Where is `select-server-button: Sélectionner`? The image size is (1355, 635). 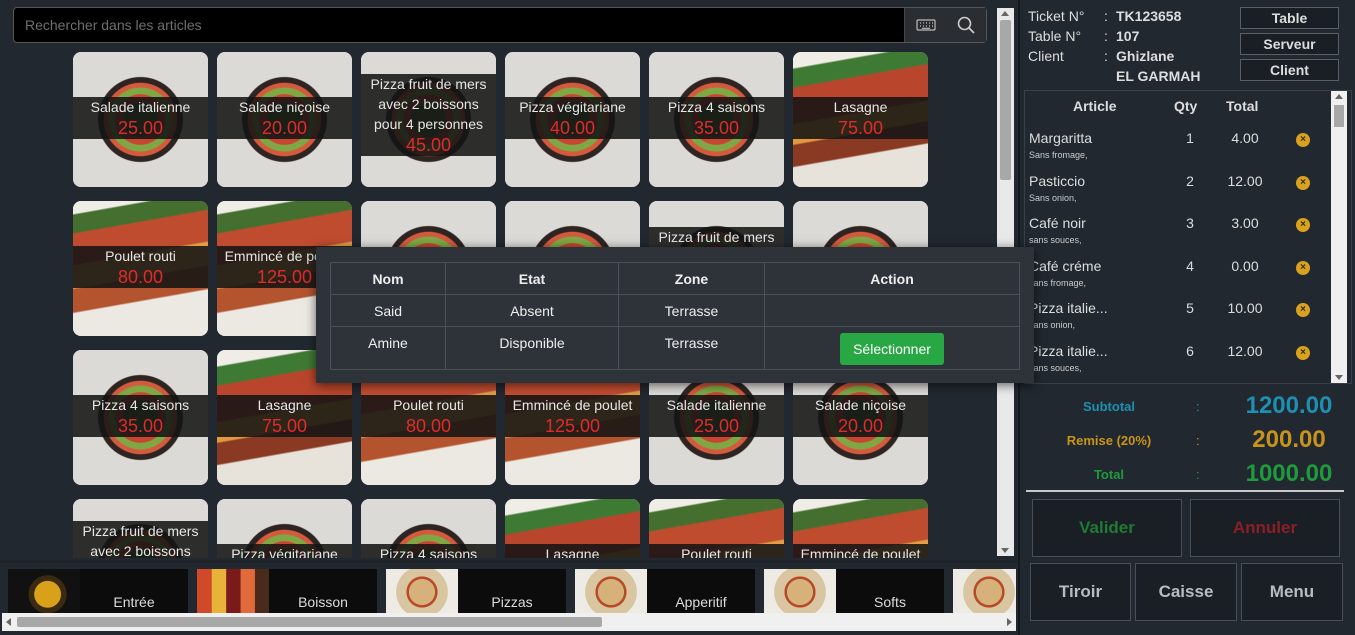 select-server-button: Sélectionner is located at coordinates (892, 349).